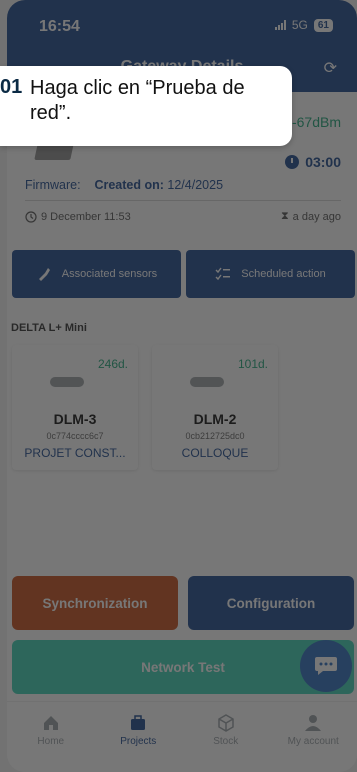  I want to click on timer-row: 03:00, so click(313, 162).